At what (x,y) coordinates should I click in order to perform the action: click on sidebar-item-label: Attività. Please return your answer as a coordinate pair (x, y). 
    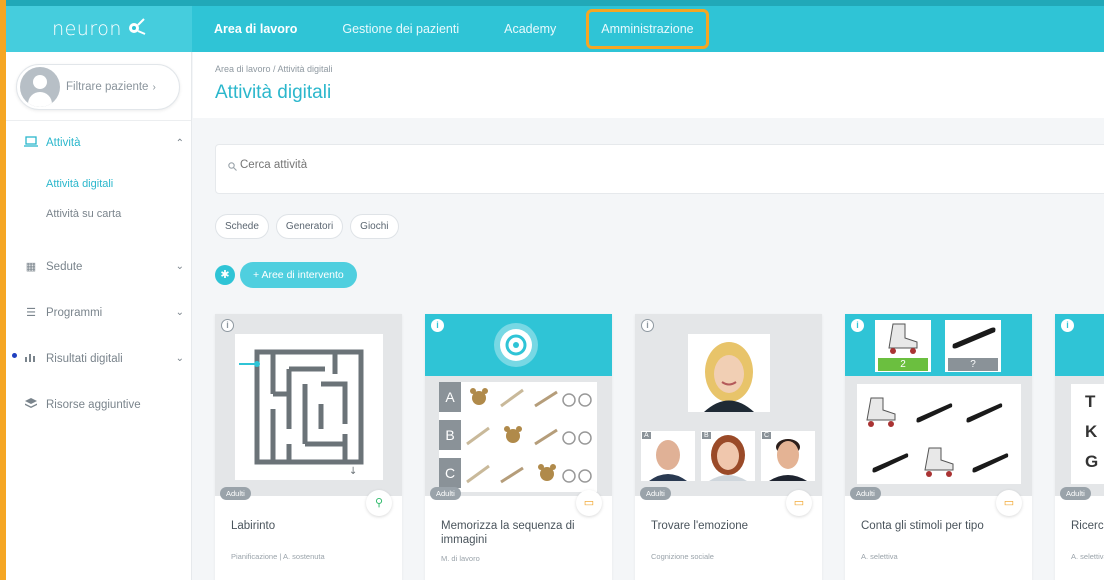
    Looking at the image, I should click on (63, 143).